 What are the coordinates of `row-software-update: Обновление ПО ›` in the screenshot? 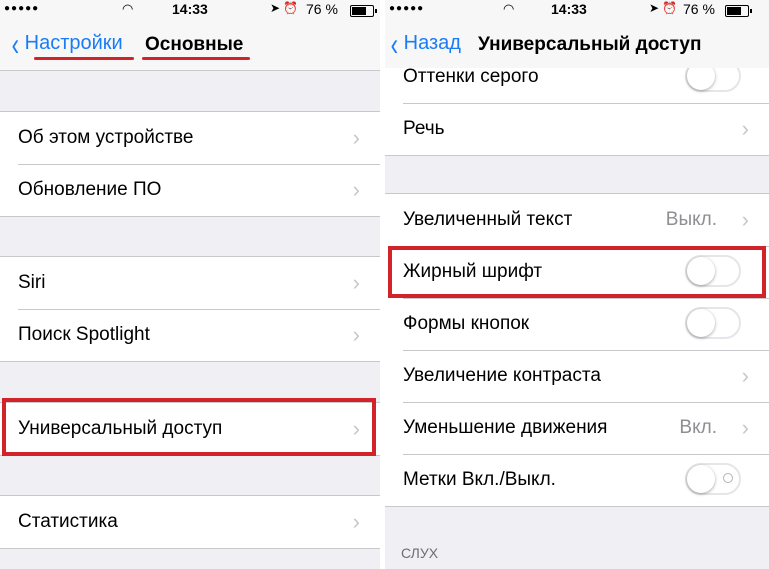 It's located at (190, 190).